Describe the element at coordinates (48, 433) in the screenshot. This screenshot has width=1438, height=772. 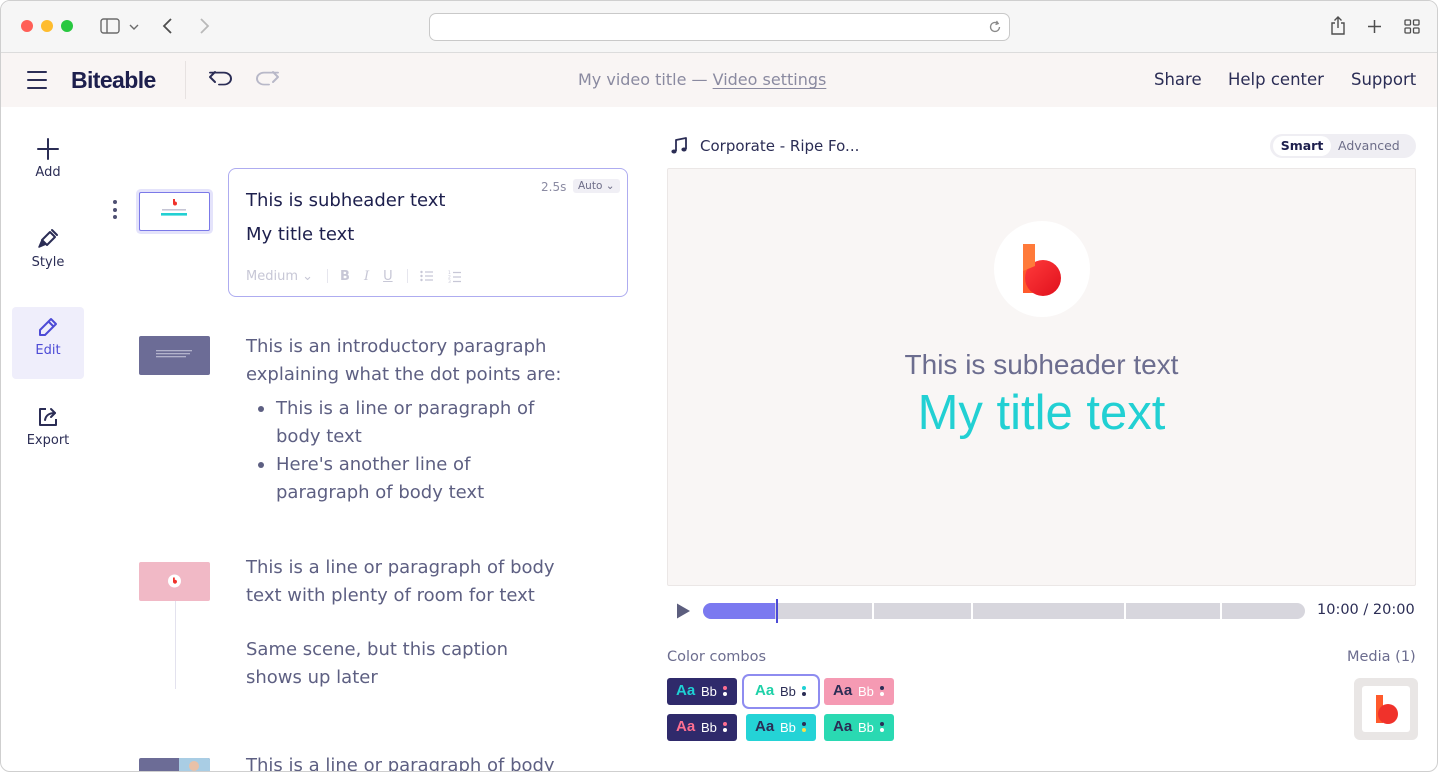
I see `rail-item-export: Export` at that location.